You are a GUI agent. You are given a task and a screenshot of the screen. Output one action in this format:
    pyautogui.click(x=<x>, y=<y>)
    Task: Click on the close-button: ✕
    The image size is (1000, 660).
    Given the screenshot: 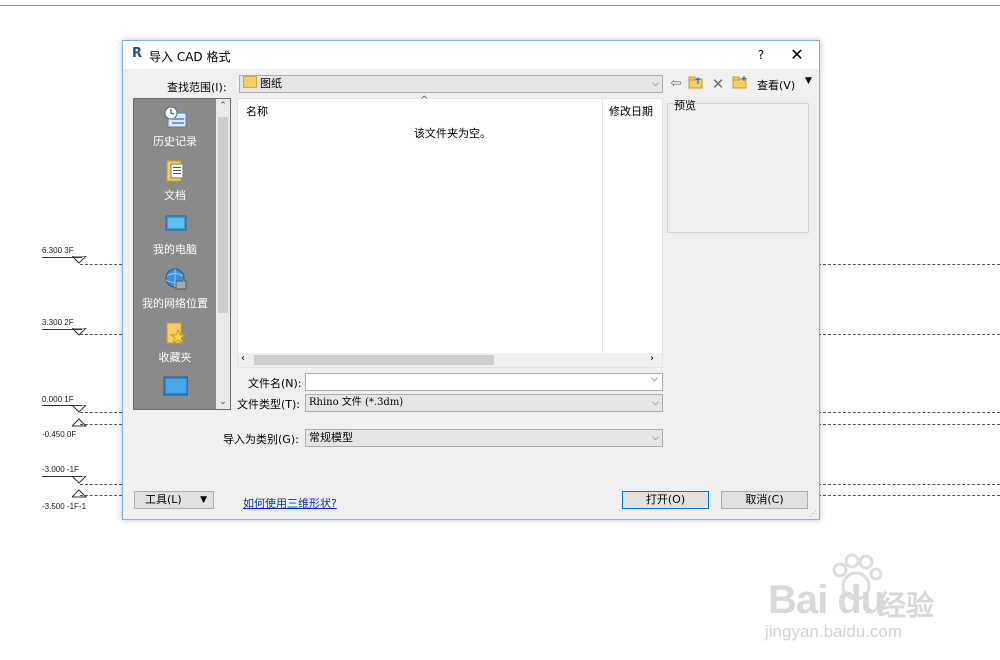 What is the action you would take?
    pyautogui.click(x=797, y=55)
    